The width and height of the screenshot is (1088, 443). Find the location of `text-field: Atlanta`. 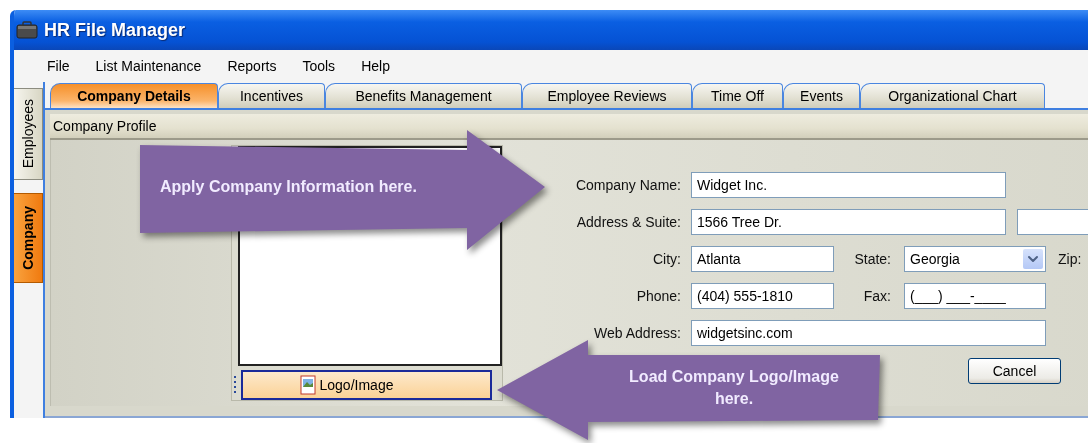

text-field: Atlanta is located at coordinates (762, 259).